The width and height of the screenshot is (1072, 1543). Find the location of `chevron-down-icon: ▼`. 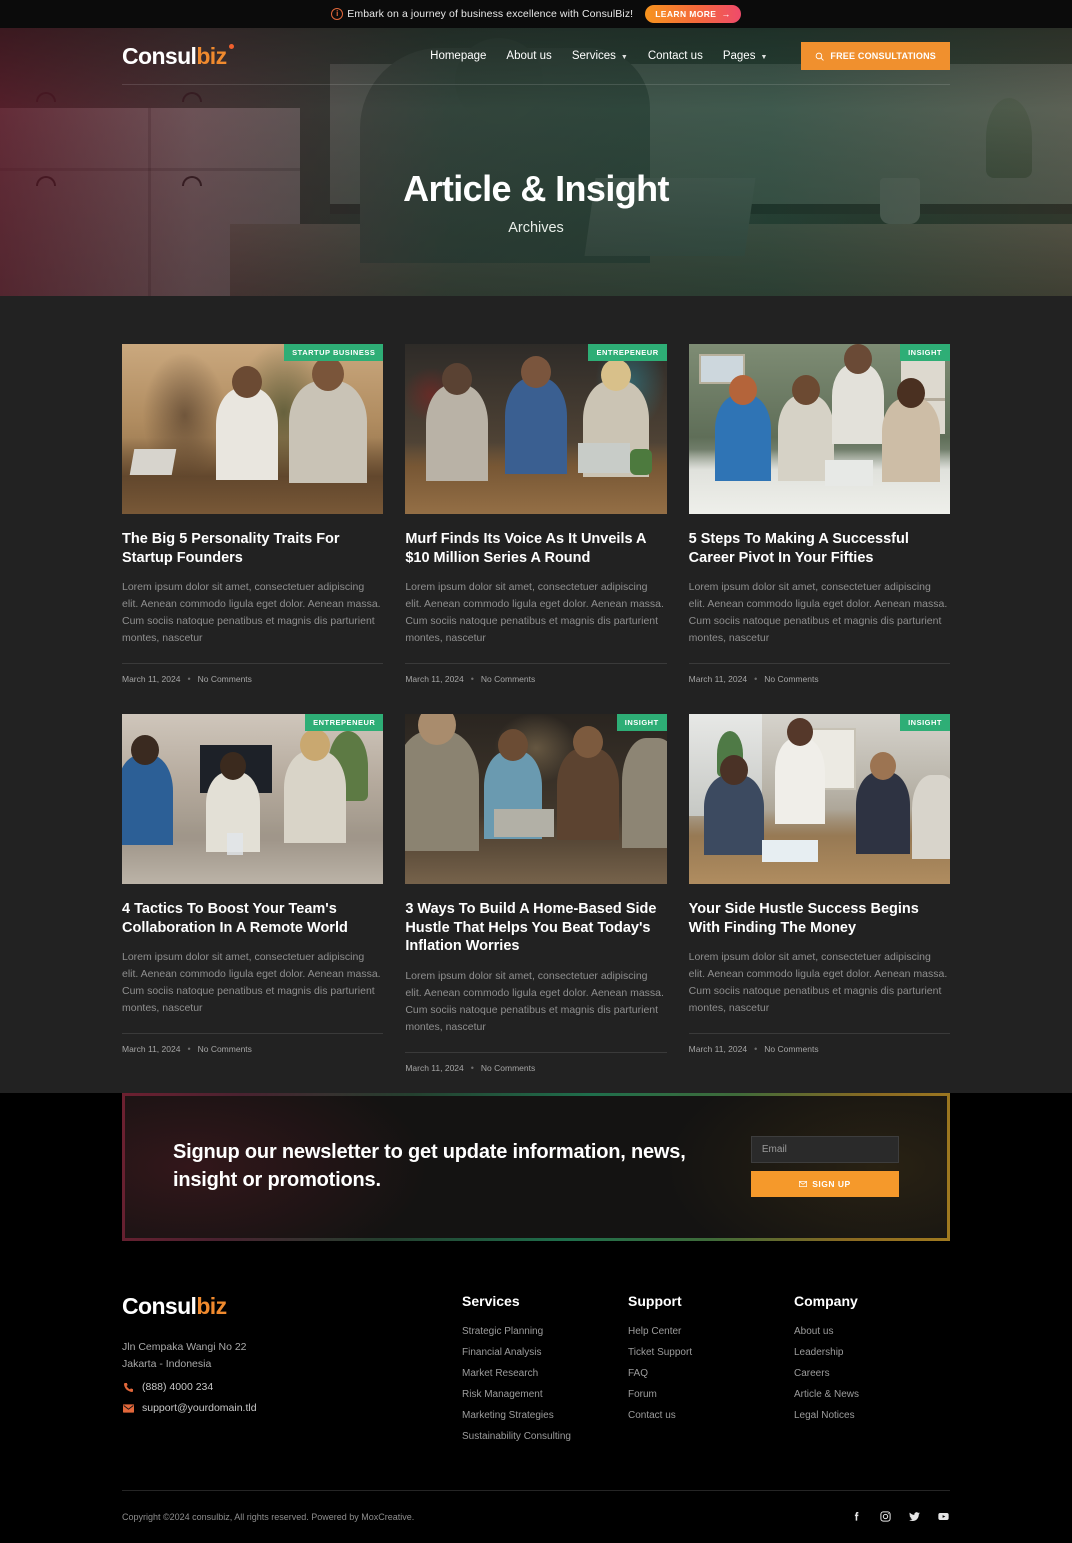

chevron-down-icon: ▼ is located at coordinates (624, 57).